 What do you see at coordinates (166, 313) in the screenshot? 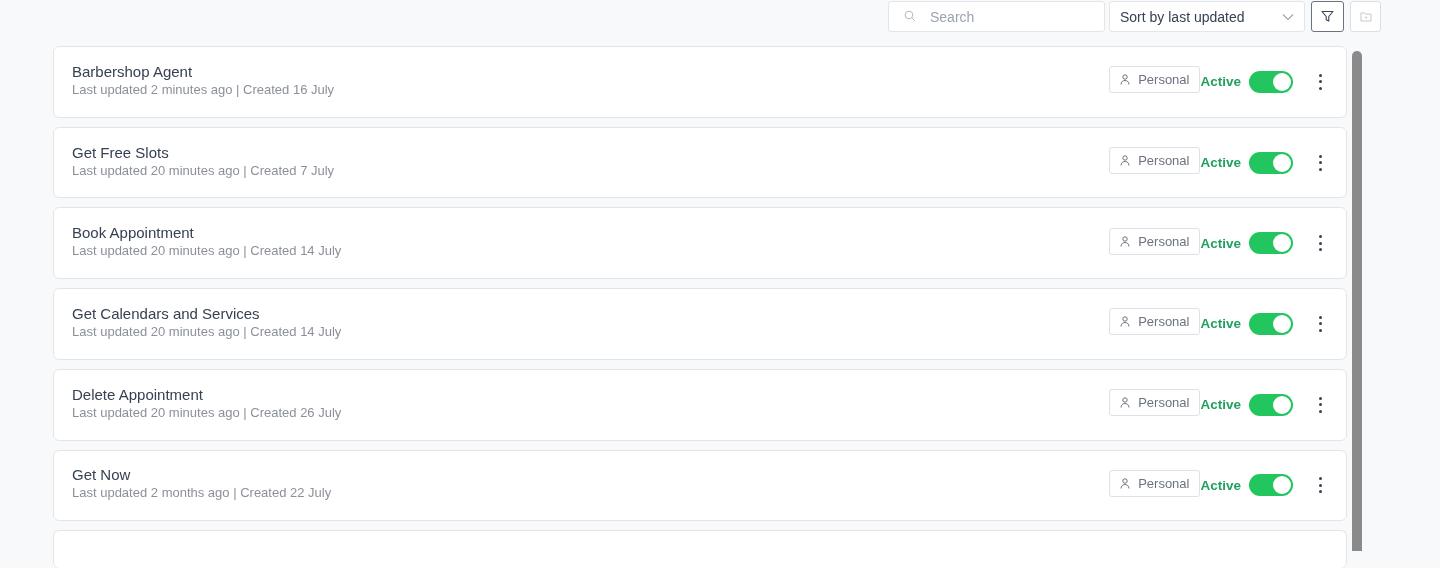
I see `agent-name: Get Calendars and Services` at bounding box center [166, 313].